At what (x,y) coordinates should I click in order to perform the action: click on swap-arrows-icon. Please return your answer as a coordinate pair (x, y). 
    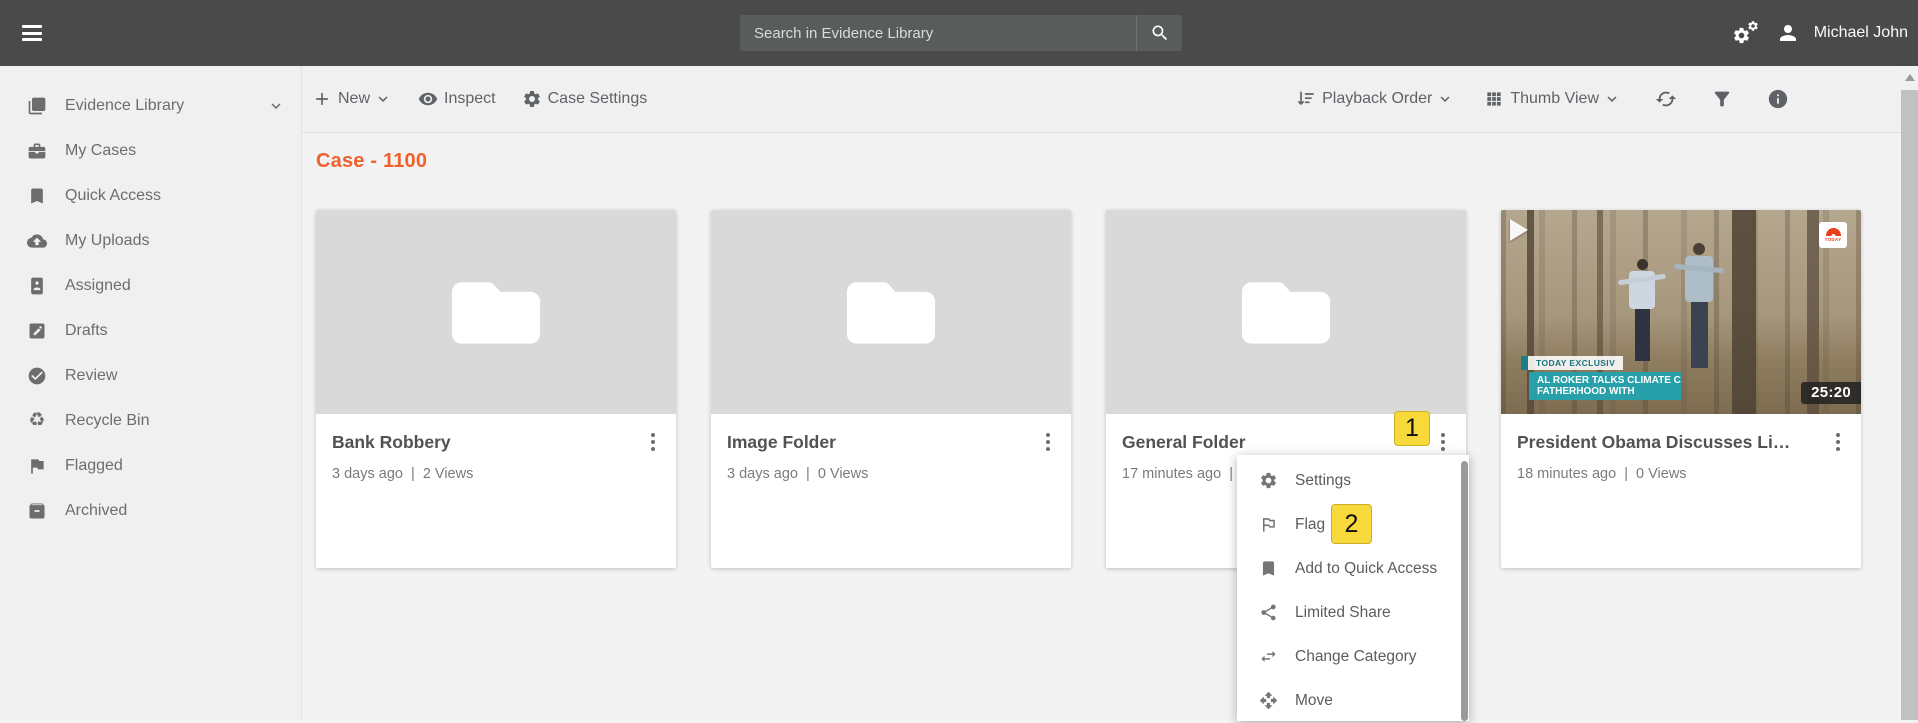
    Looking at the image, I should click on (1269, 657).